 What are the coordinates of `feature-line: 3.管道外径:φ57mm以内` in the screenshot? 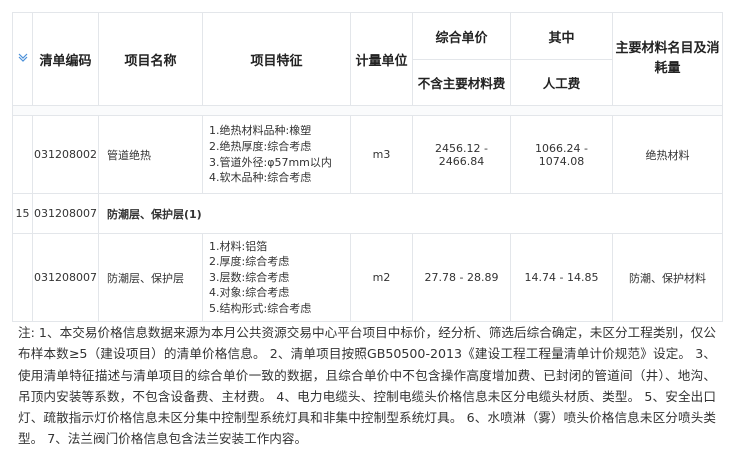 It's located at (270, 162).